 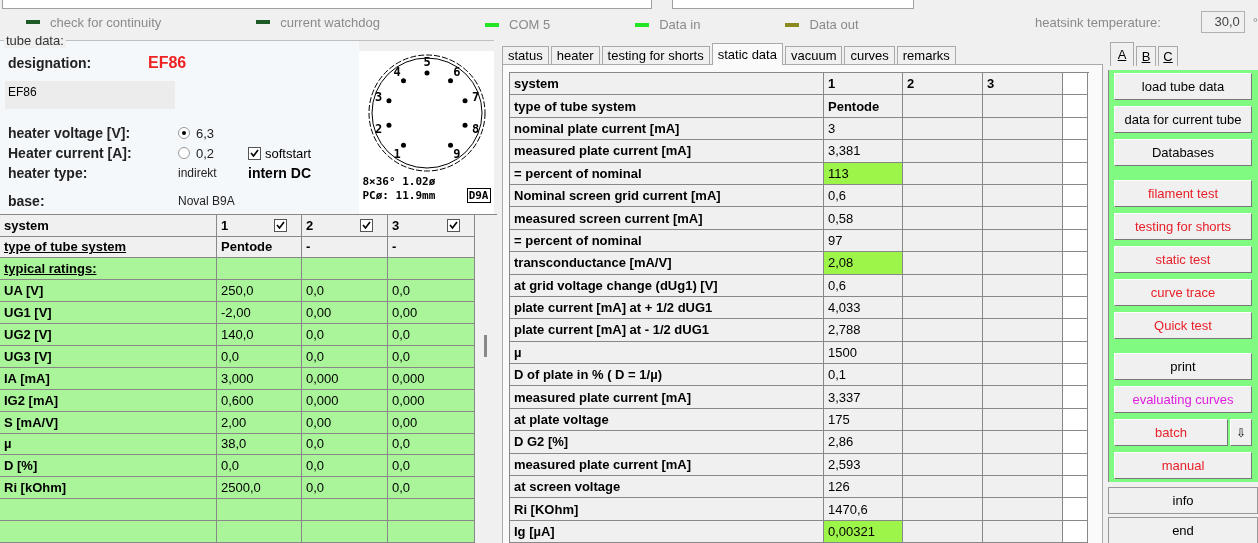 I want to click on table-cell: plate current [mA] at - 1/2 dUG1, so click(x=667, y=330).